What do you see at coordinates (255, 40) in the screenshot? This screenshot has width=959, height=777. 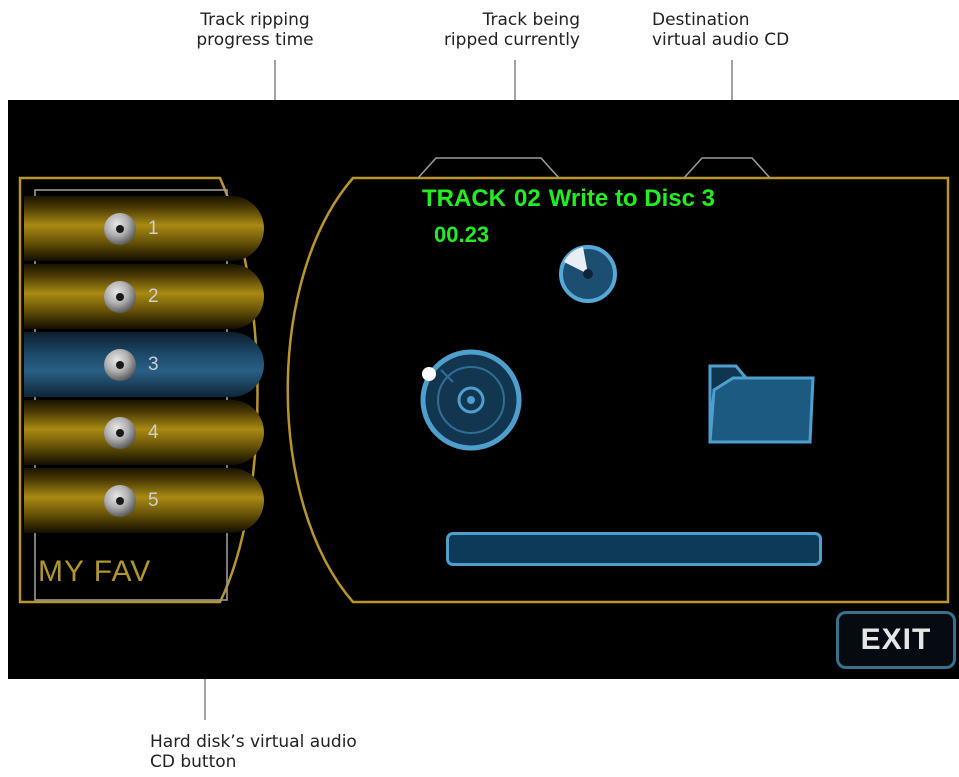 I see `callout-rip-time-line2: progress time` at bounding box center [255, 40].